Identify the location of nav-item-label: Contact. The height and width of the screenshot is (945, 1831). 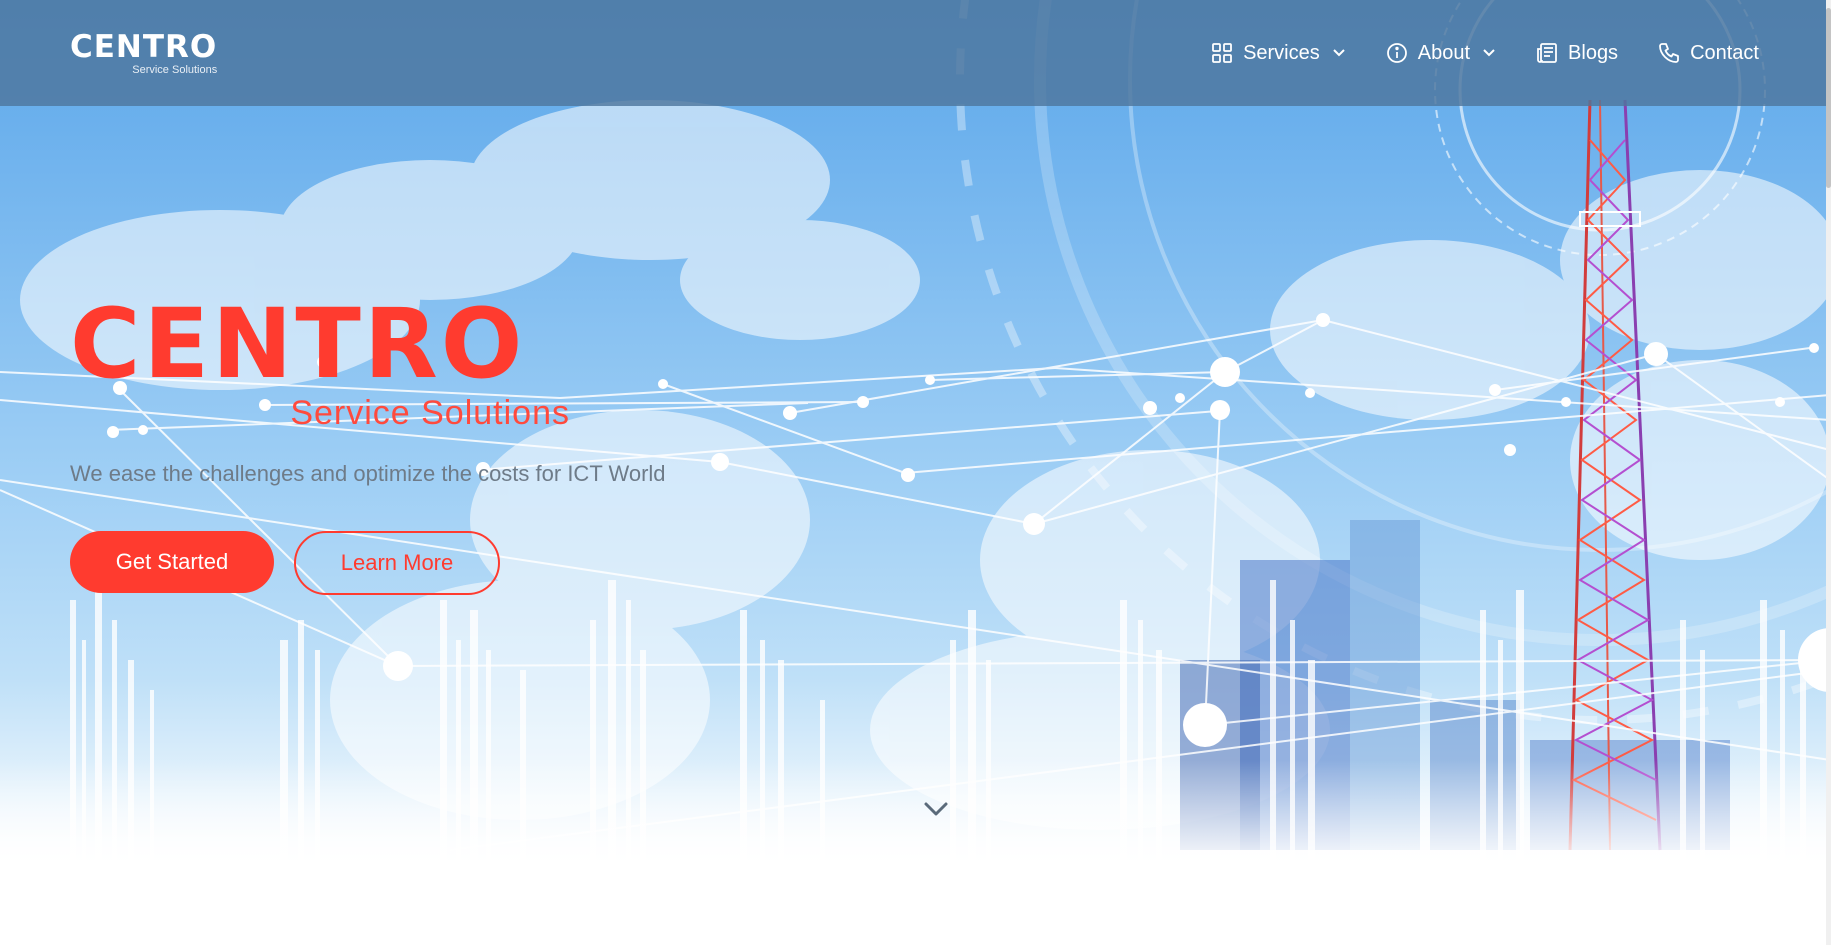
(1724, 52).